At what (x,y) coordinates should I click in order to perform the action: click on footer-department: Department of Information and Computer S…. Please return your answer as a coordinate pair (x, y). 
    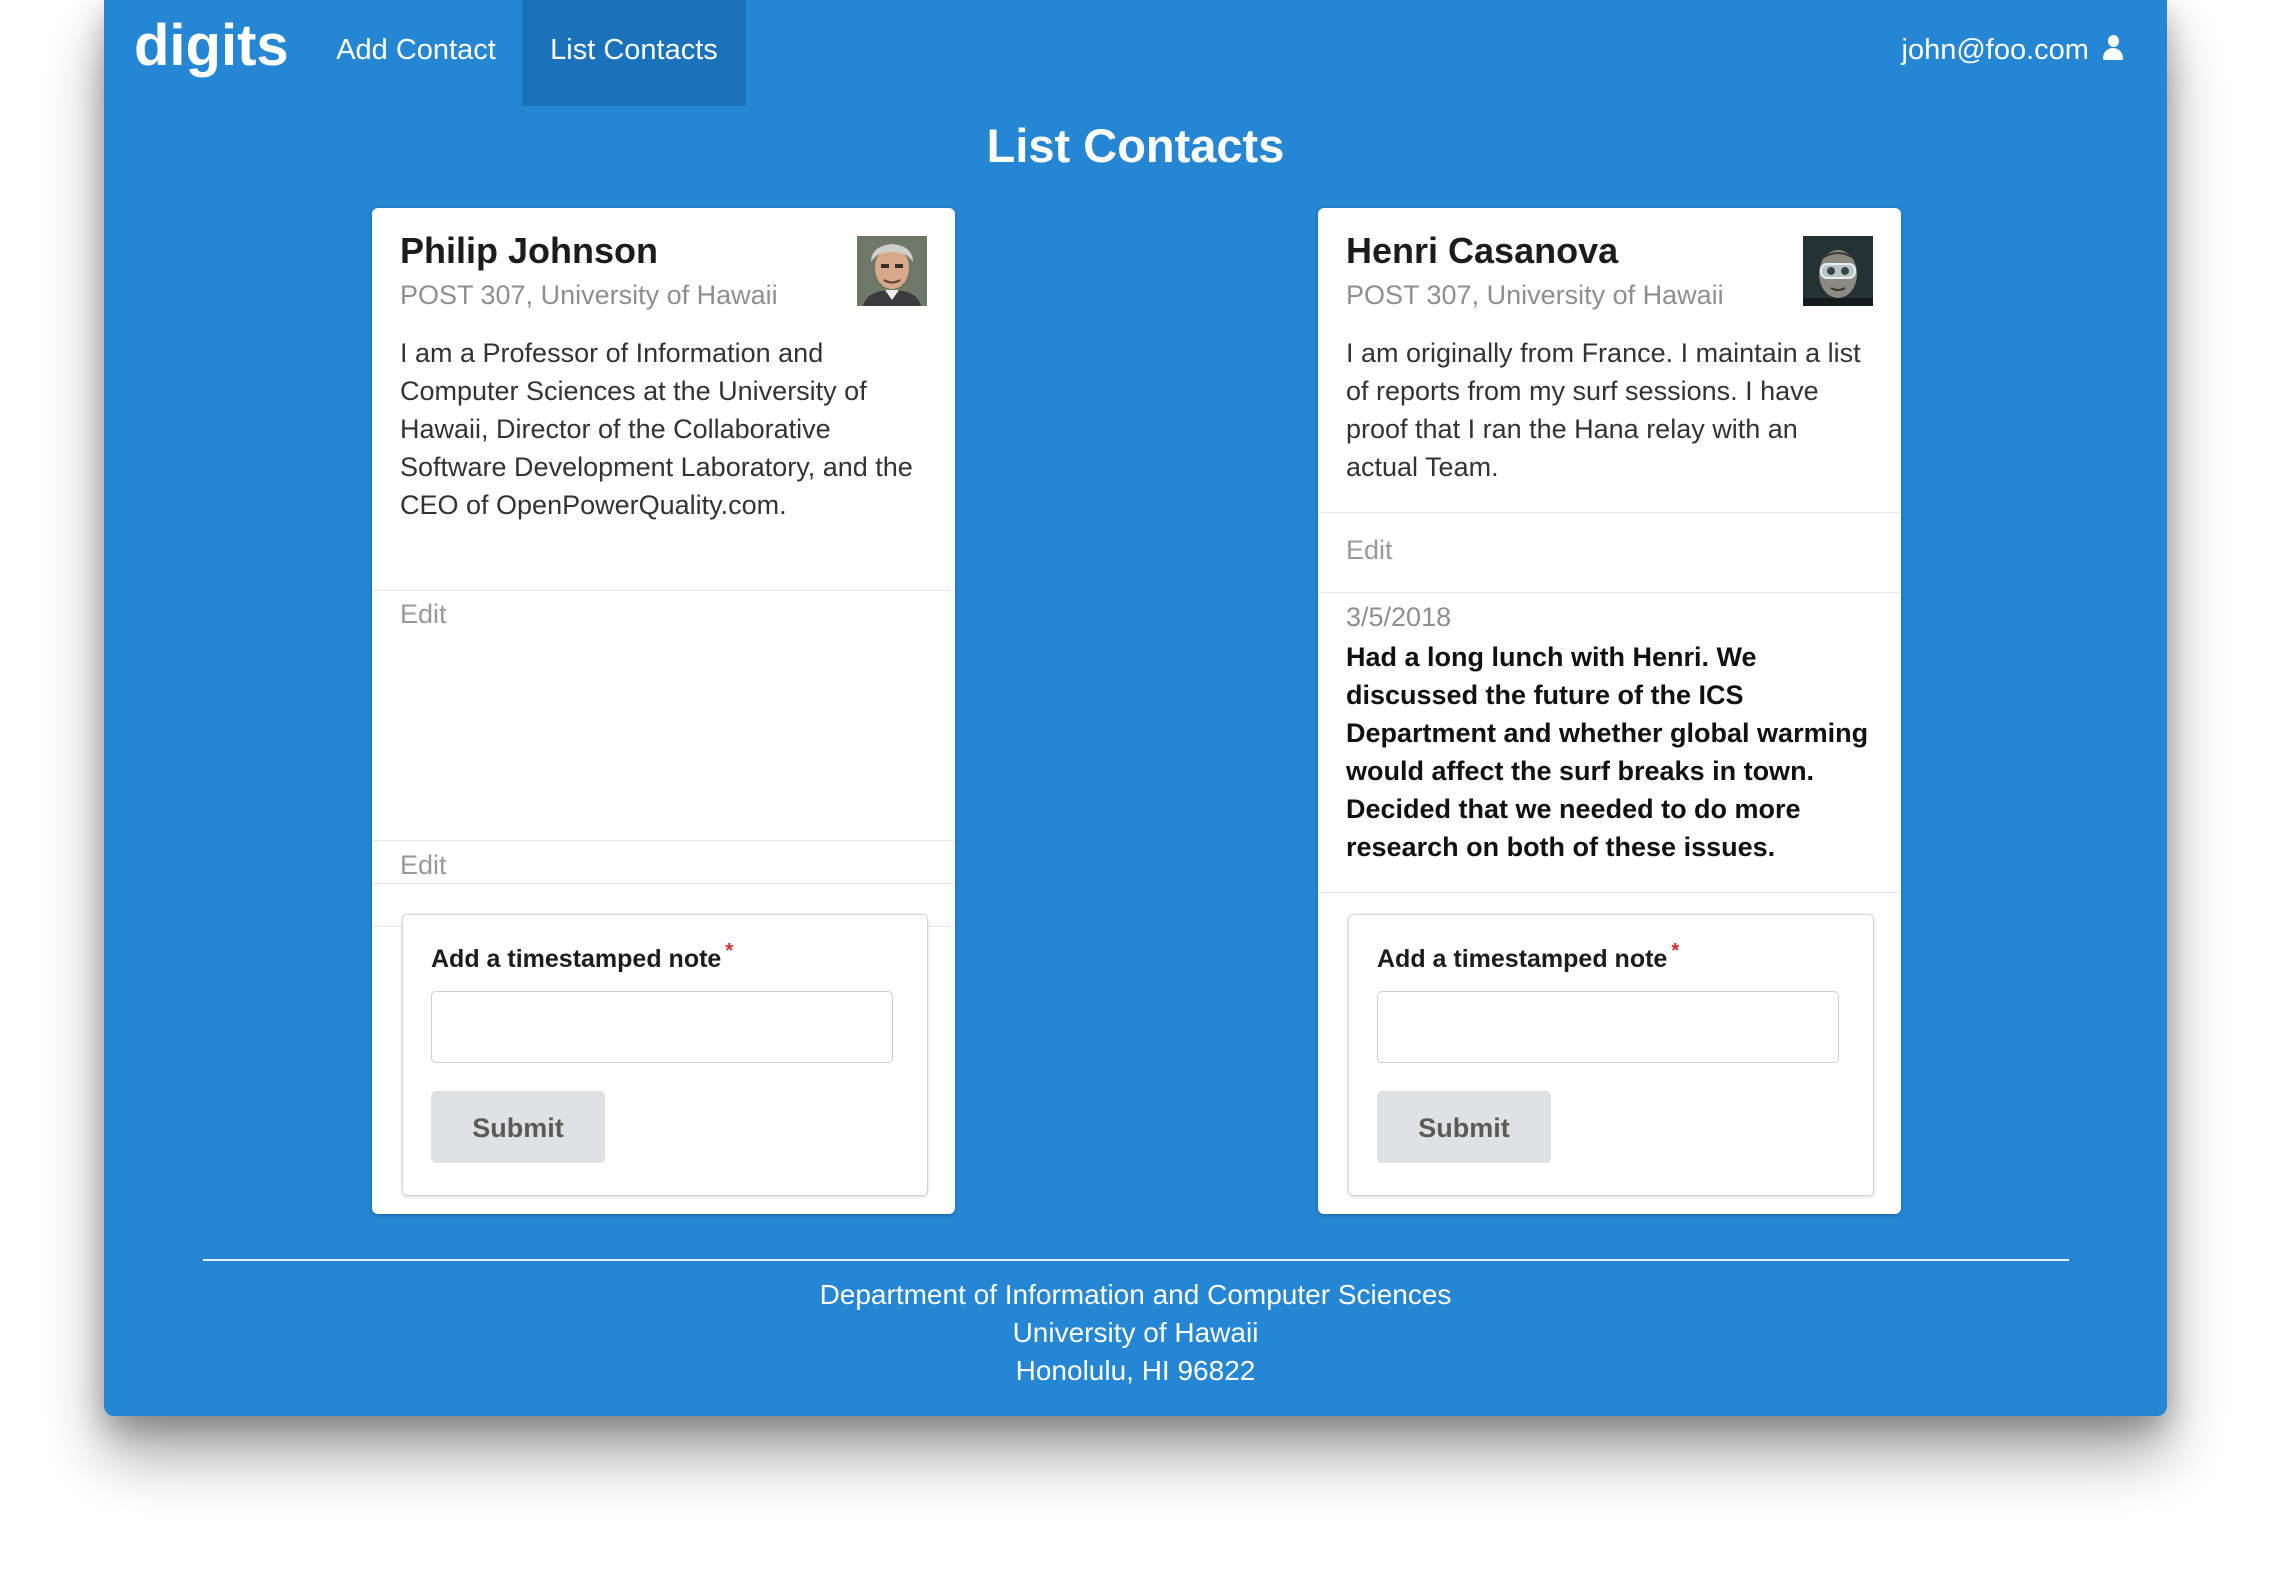
    Looking at the image, I should click on (1135, 1294).